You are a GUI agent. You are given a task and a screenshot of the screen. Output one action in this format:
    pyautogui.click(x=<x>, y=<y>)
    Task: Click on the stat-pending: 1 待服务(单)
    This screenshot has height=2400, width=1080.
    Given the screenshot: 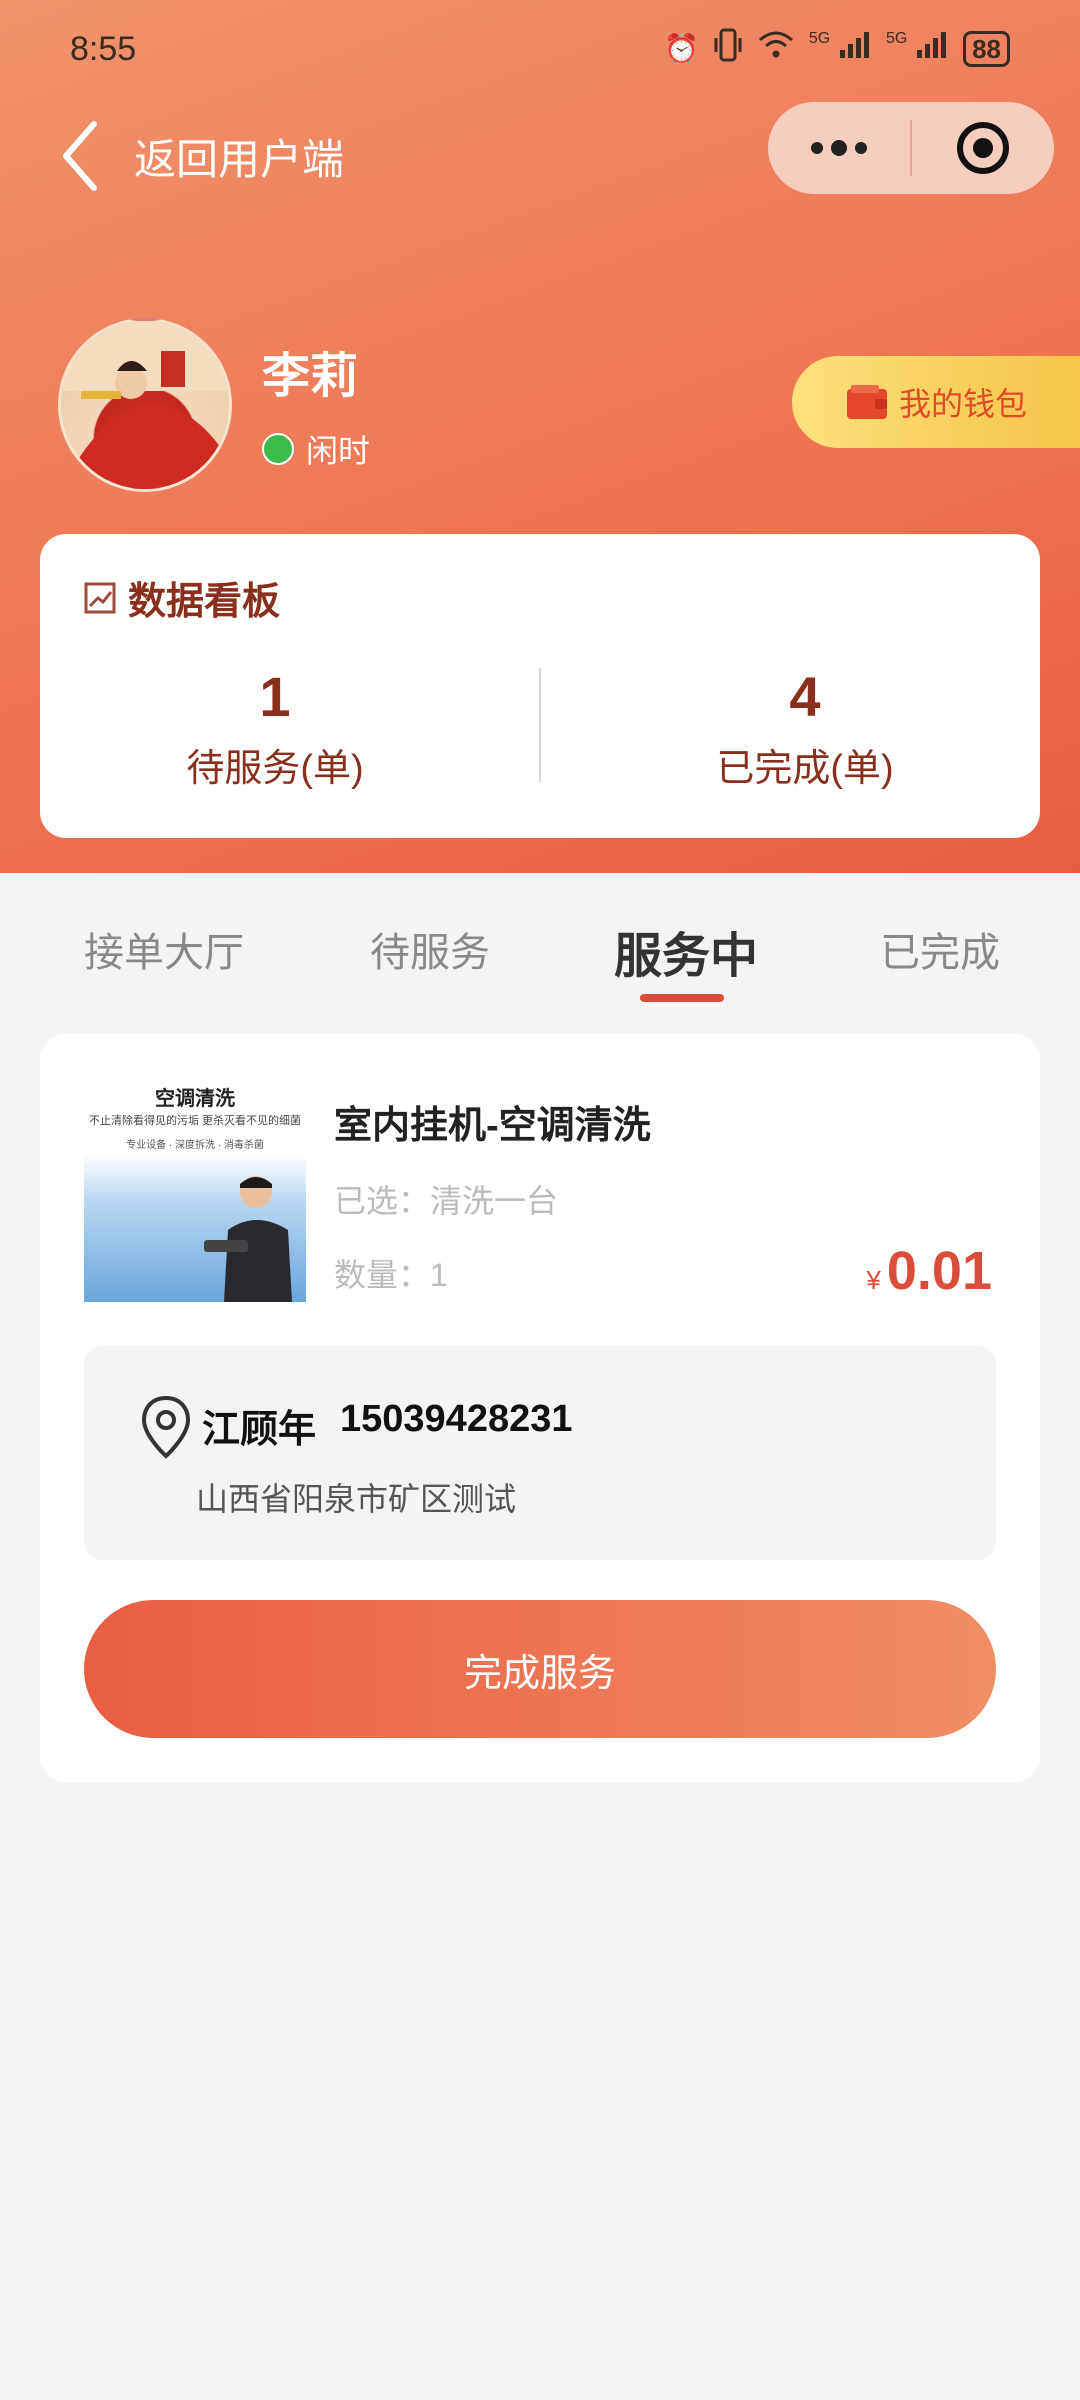 What is the action you would take?
    pyautogui.click(x=275, y=728)
    